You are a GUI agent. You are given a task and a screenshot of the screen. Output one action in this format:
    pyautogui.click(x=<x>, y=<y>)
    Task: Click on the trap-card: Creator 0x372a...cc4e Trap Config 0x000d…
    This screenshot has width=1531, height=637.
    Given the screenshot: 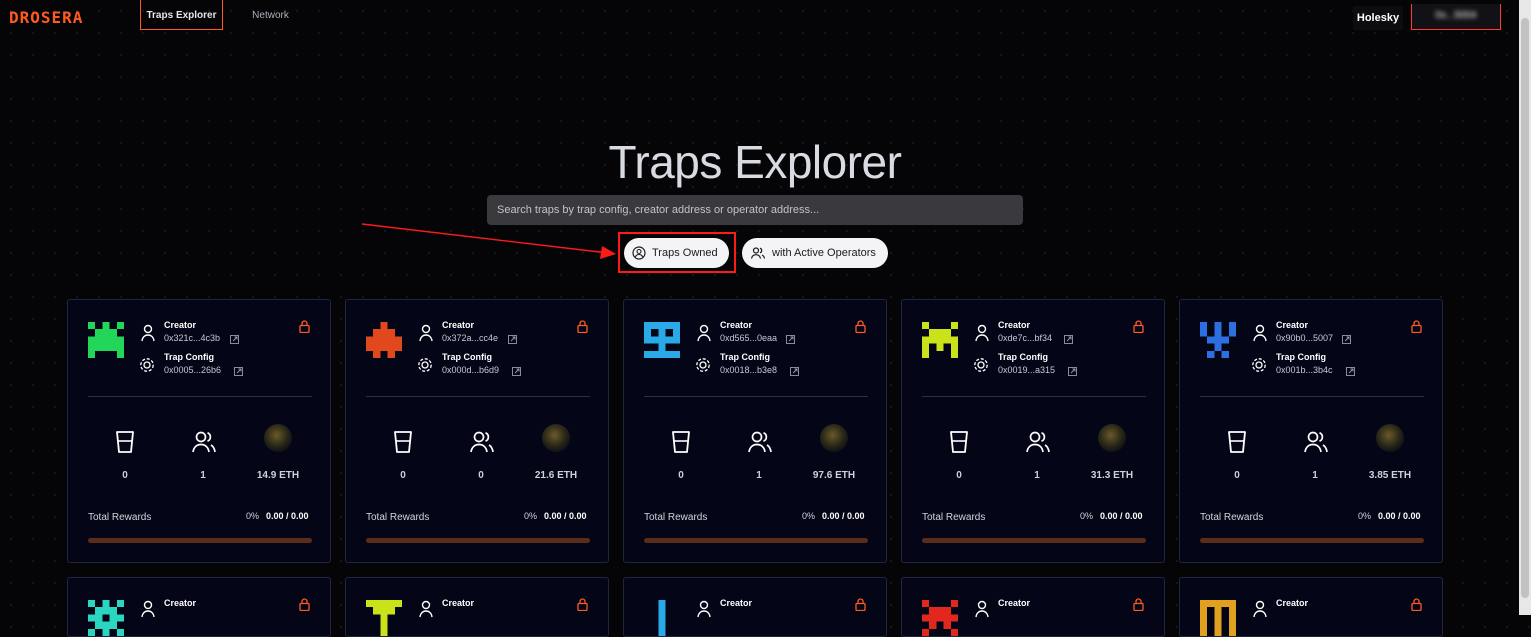 What is the action you would take?
    pyautogui.click(x=477, y=431)
    